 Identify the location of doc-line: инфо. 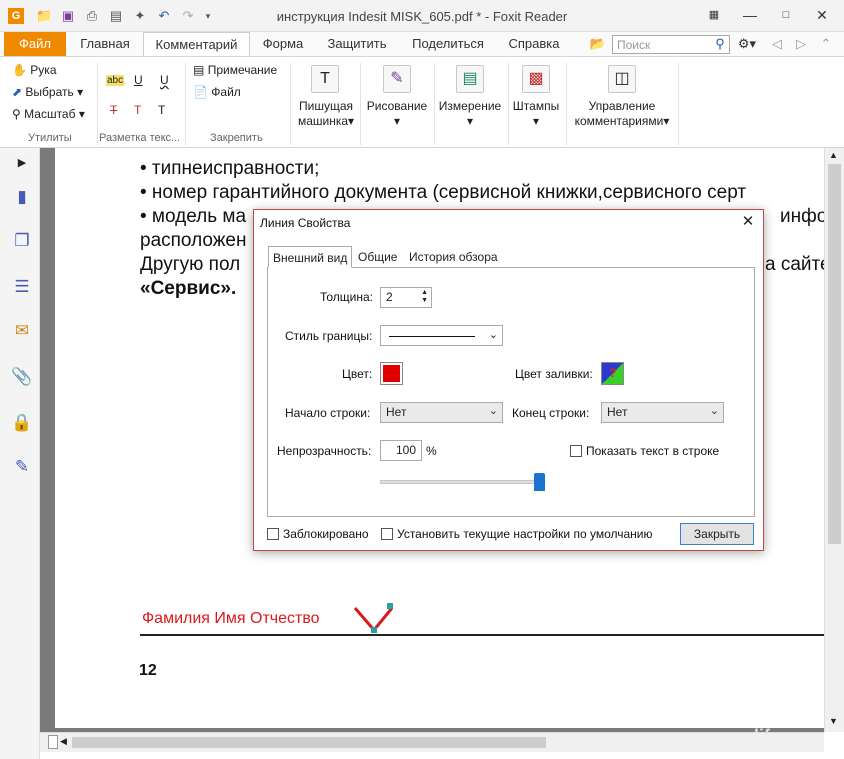
(804, 216).